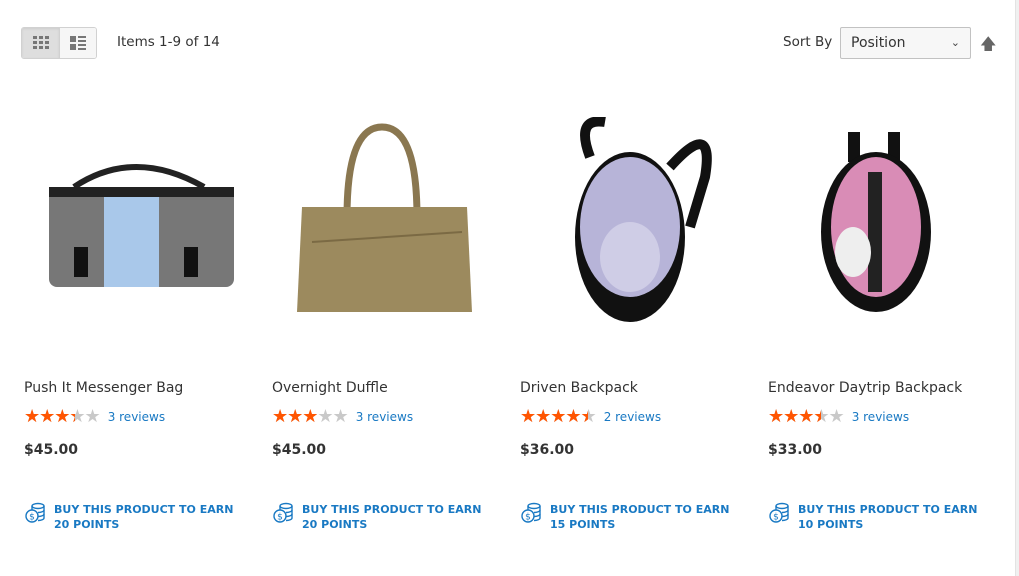  I want to click on product-name-link: Push It Messenger Bag, so click(133, 389).